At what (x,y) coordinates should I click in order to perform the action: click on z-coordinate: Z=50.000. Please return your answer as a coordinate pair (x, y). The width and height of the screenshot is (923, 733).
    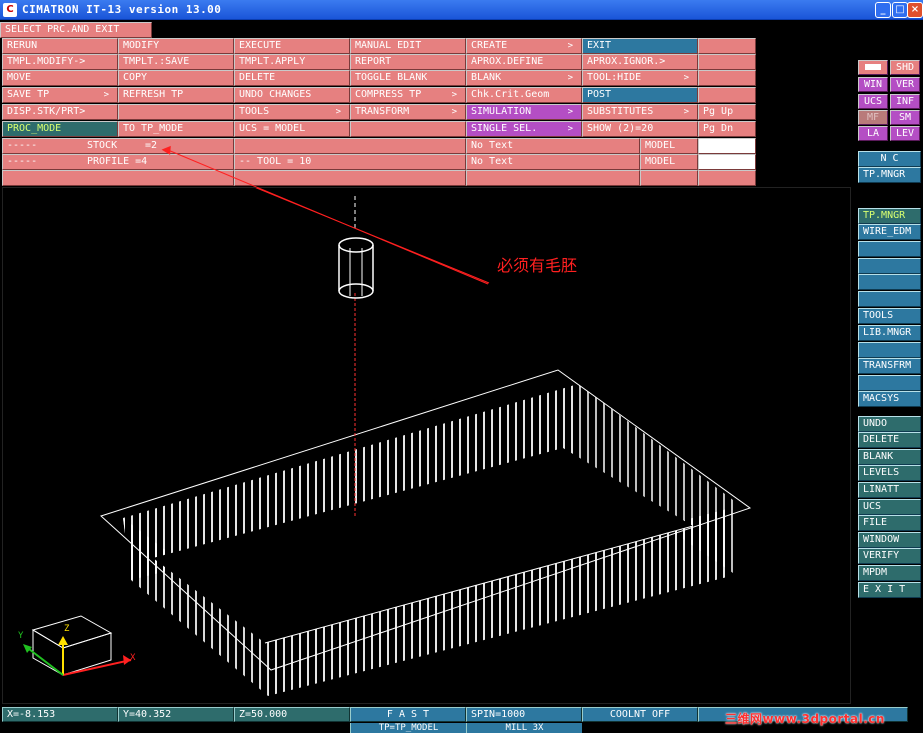
    Looking at the image, I should click on (292, 714).